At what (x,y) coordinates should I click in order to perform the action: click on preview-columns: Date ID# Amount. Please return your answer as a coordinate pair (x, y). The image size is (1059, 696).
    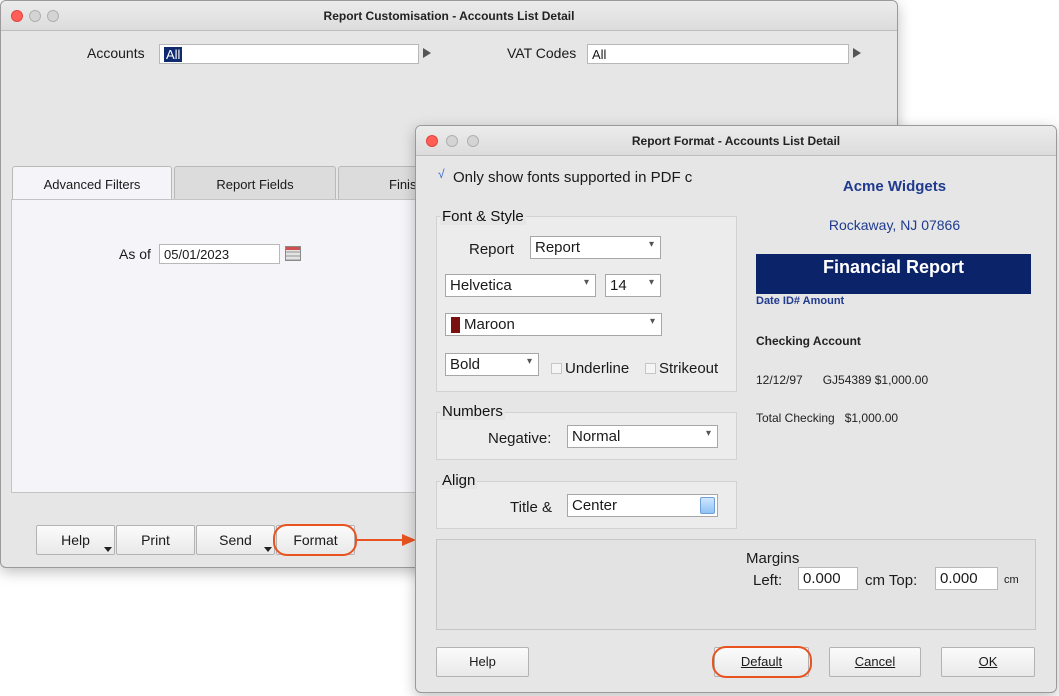
    Looking at the image, I should click on (800, 301).